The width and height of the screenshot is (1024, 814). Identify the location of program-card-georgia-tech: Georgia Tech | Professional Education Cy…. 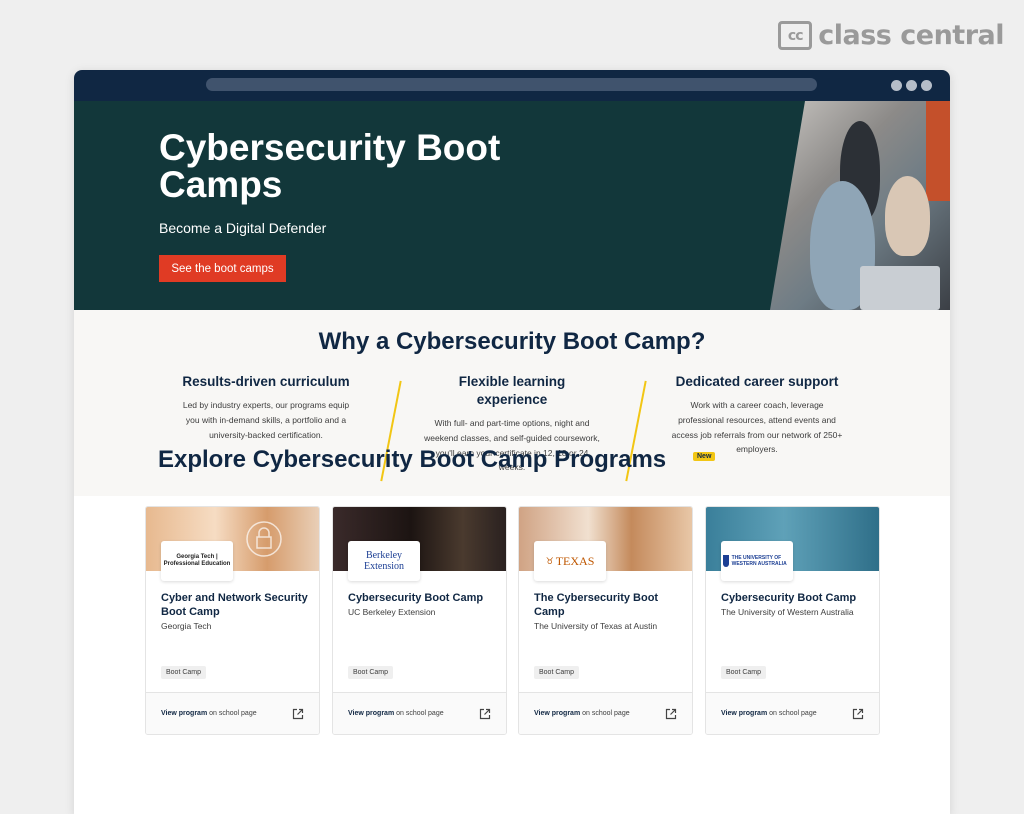
(232, 620).